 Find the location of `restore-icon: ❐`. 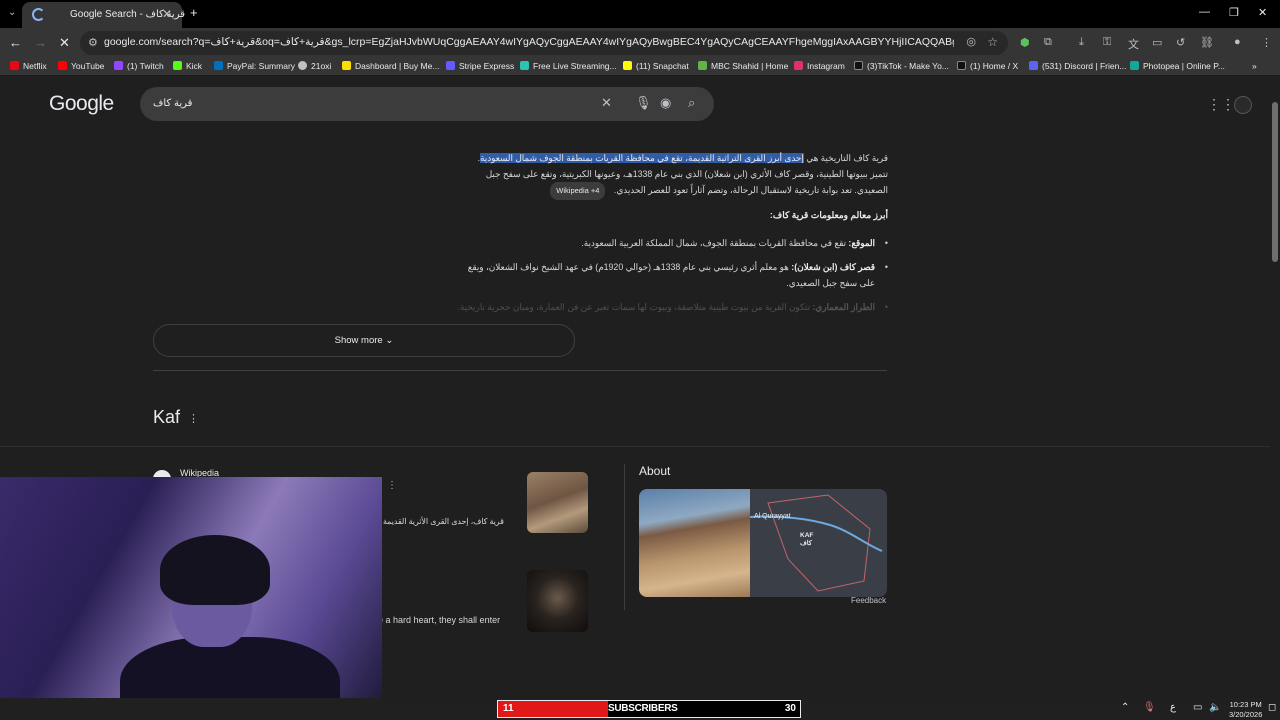

restore-icon: ❐ is located at coordinates (1234, 12).